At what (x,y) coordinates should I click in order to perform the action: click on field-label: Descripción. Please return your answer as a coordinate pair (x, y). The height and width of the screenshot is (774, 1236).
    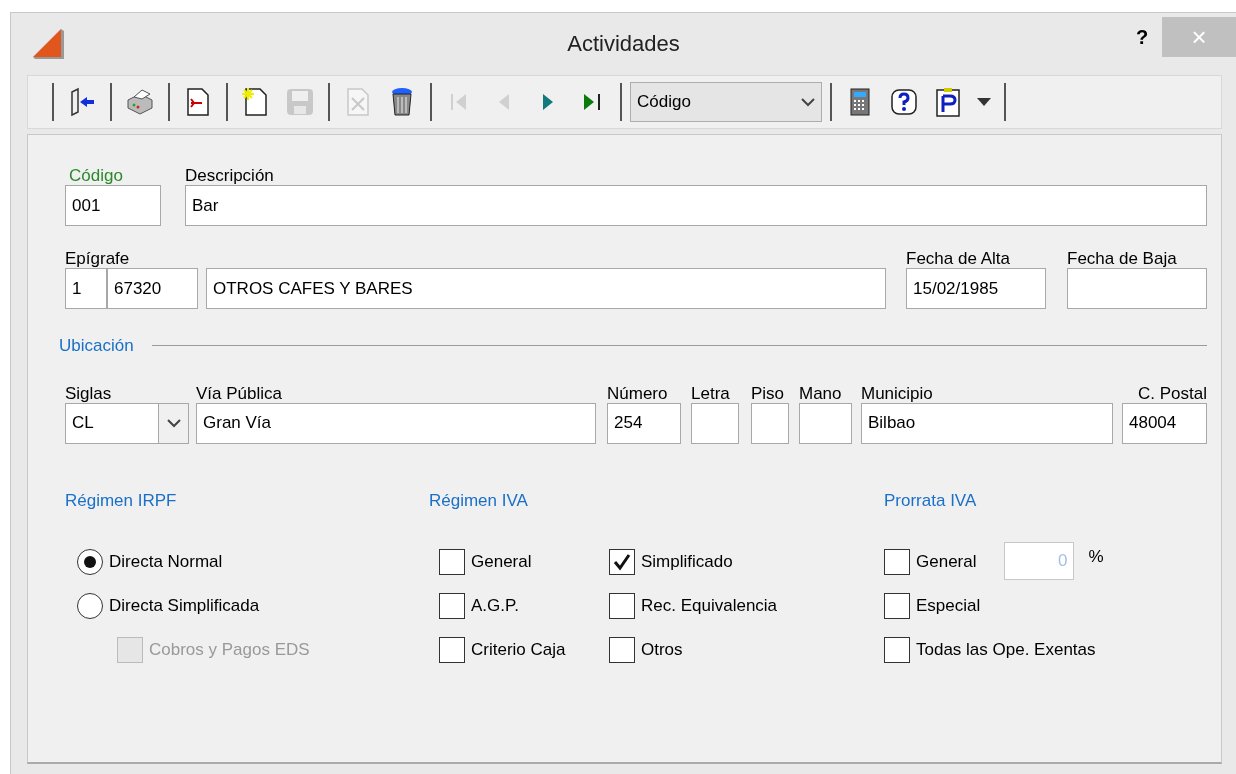
    Looking at the image, I should click on (230, 175).